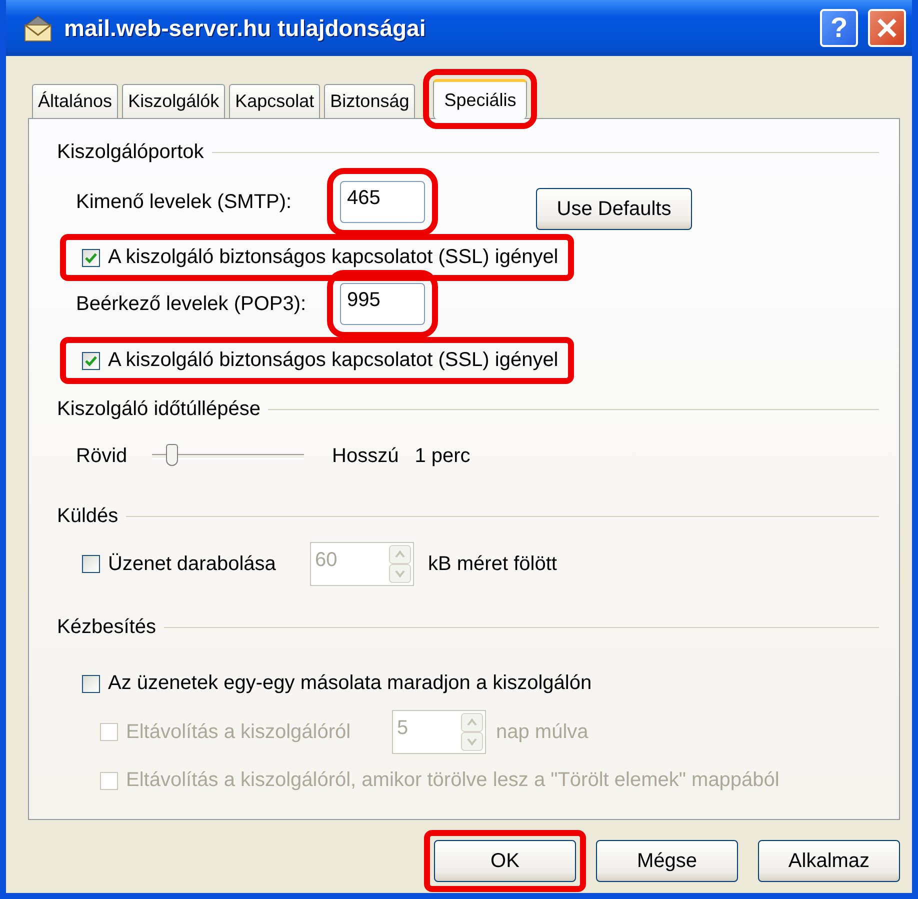  I want to click on dialog-button: Mégse, so click(667, 861).